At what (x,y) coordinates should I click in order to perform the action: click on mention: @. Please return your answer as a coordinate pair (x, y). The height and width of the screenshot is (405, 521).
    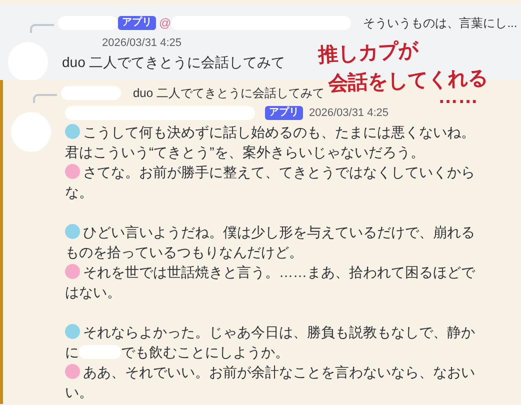
    Looking at the image, I should click on (165, 23).